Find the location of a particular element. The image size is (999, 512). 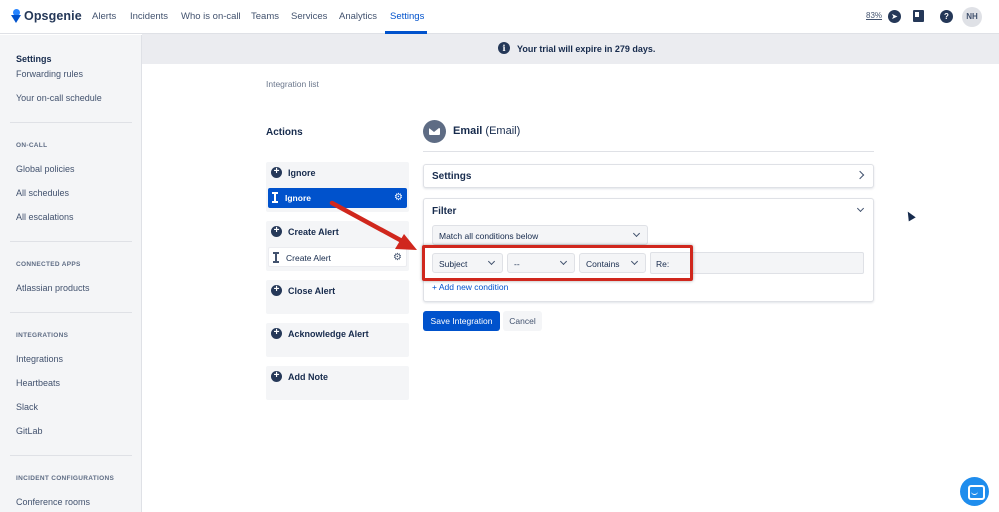

sidebar-item-all-escalations: All escalations is located at coordinates (45, 217).